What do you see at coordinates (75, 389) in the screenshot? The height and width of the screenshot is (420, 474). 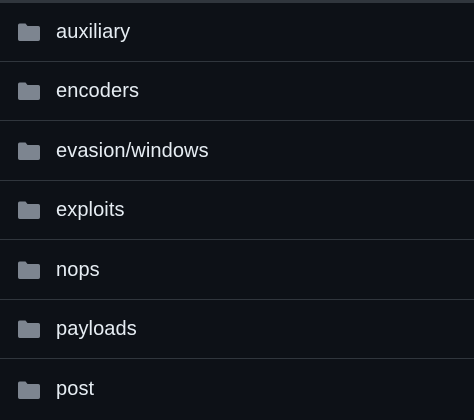 I see `folder-name: post` at bounding box center [75, 389].